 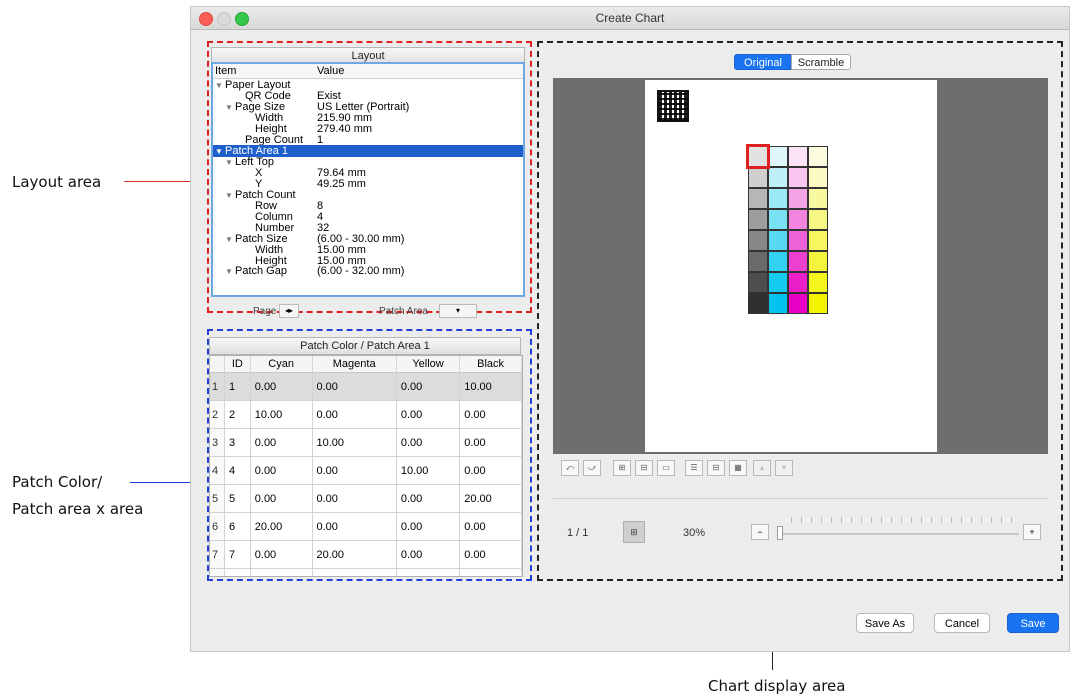 What do you see at coordinates (330, 71) in the screenshot?
I see `col-value: Value` at bounding box center [330, 71].